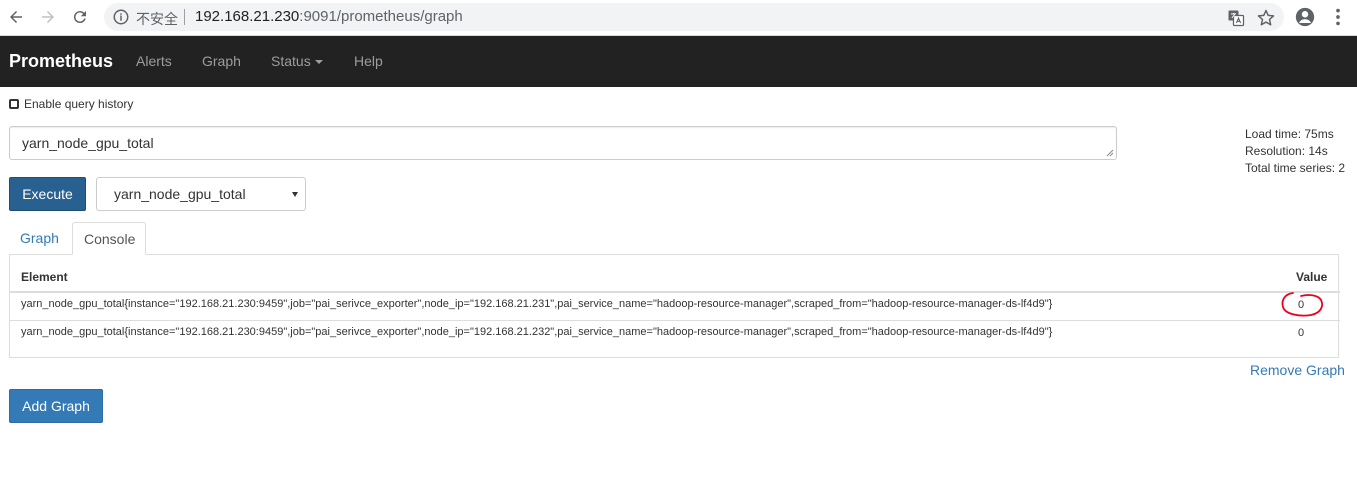  I want to click on total-time-series: Total time series: 2, so click(1295, 168).